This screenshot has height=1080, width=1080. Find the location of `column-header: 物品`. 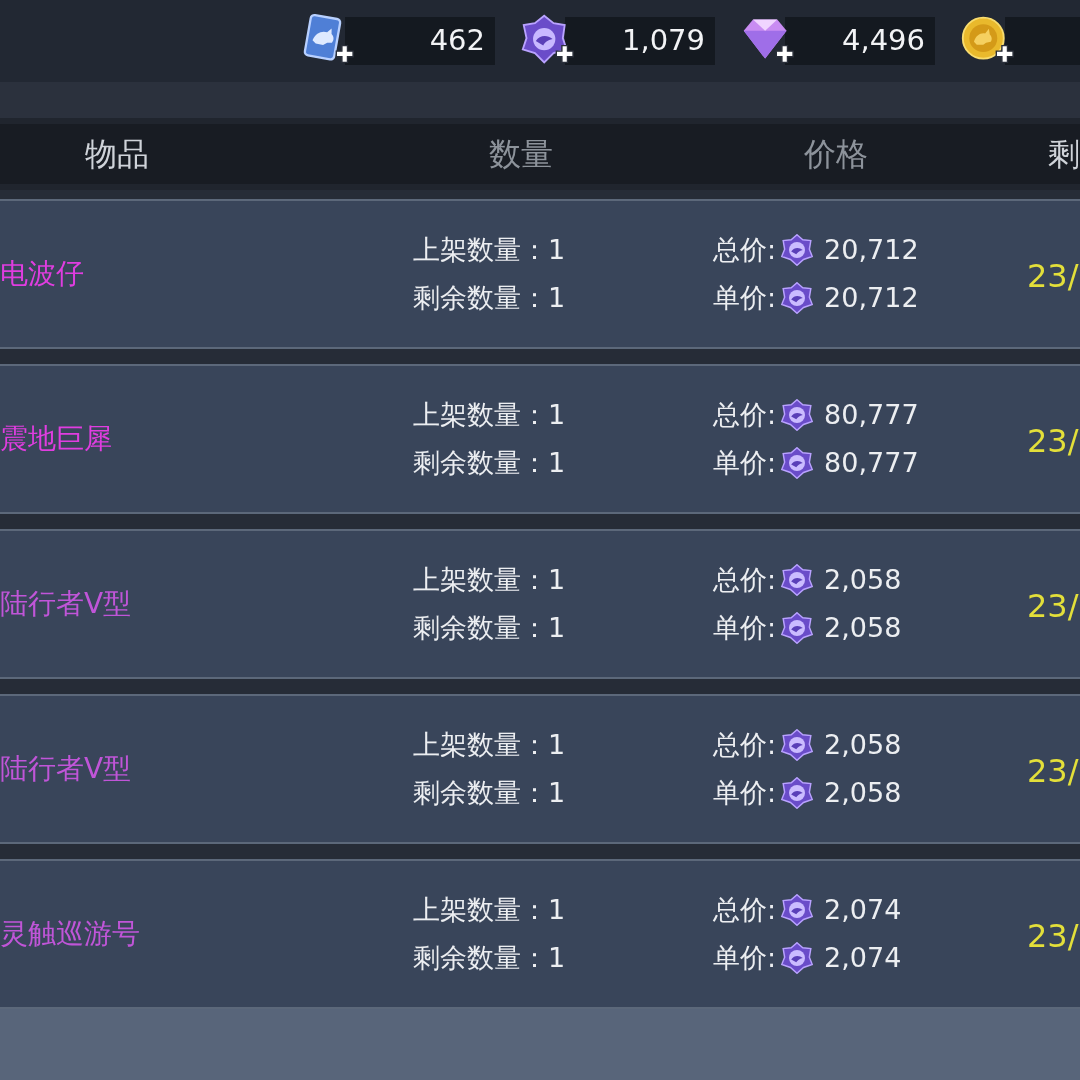

column-header: 物品 is located at coordinates (117, 154).